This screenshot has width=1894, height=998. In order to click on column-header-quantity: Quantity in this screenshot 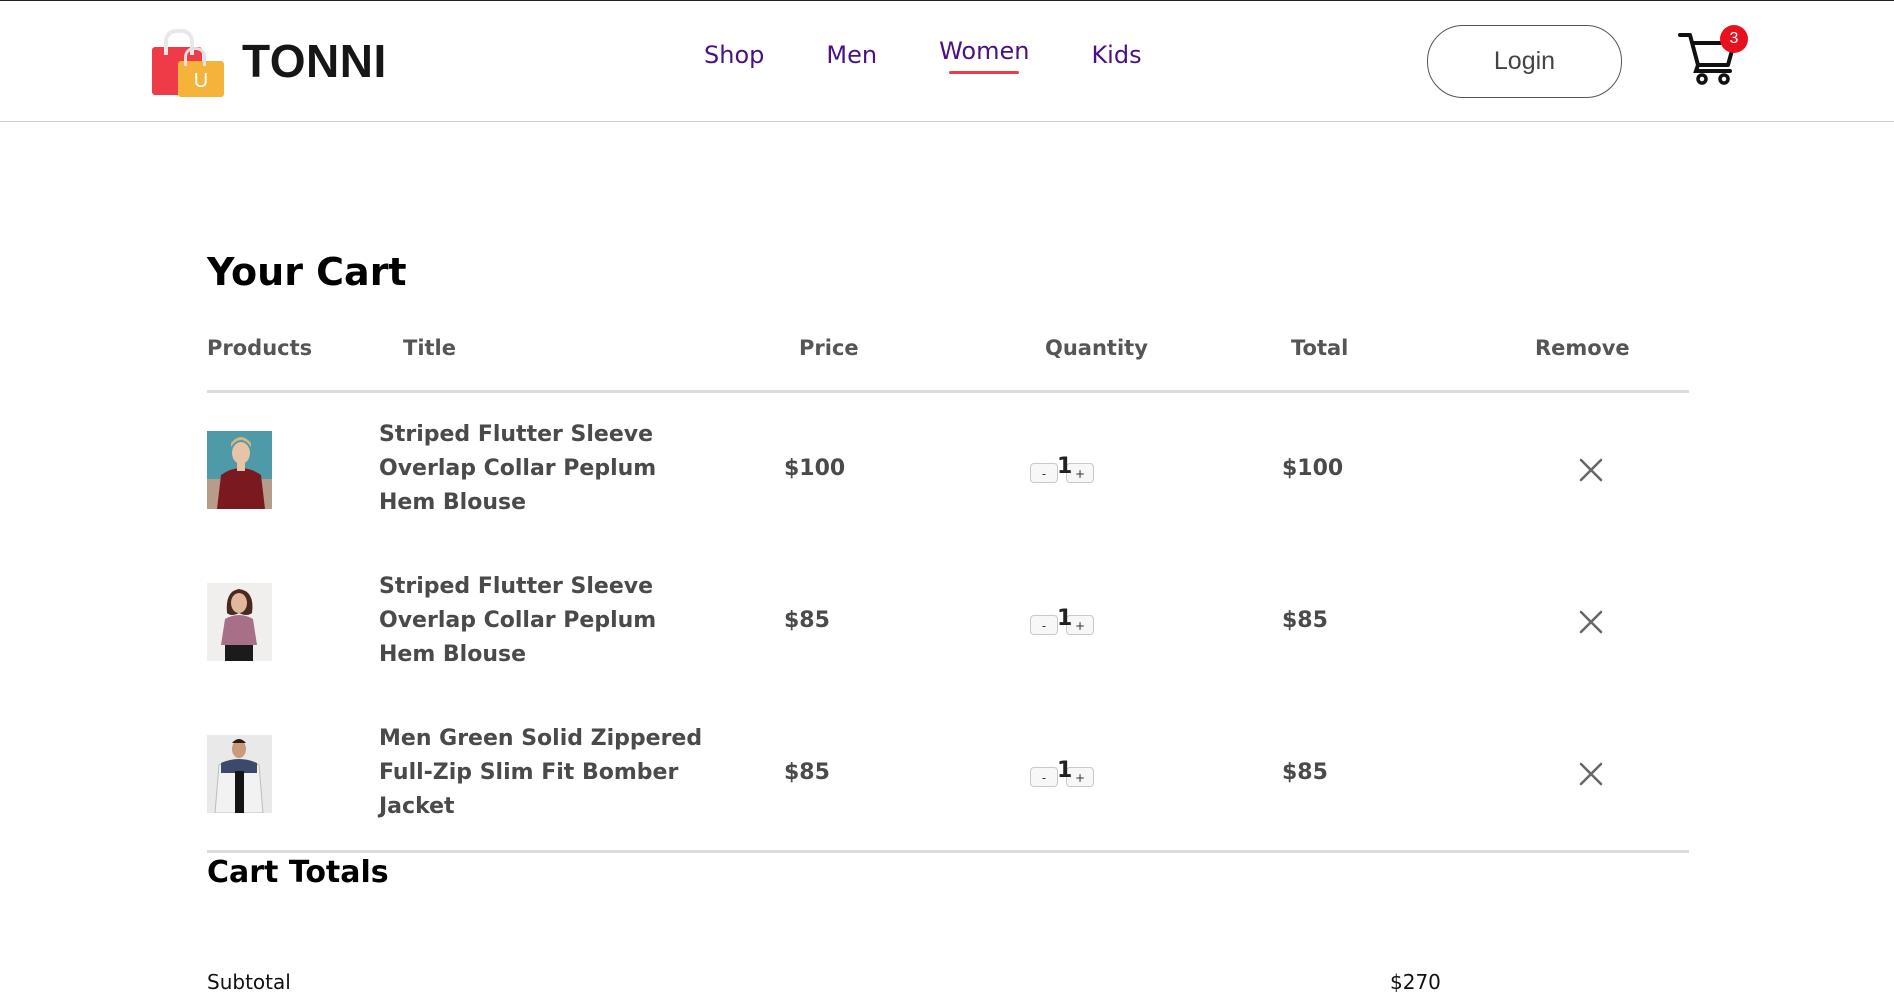, I will do `click(1096, 348)`.